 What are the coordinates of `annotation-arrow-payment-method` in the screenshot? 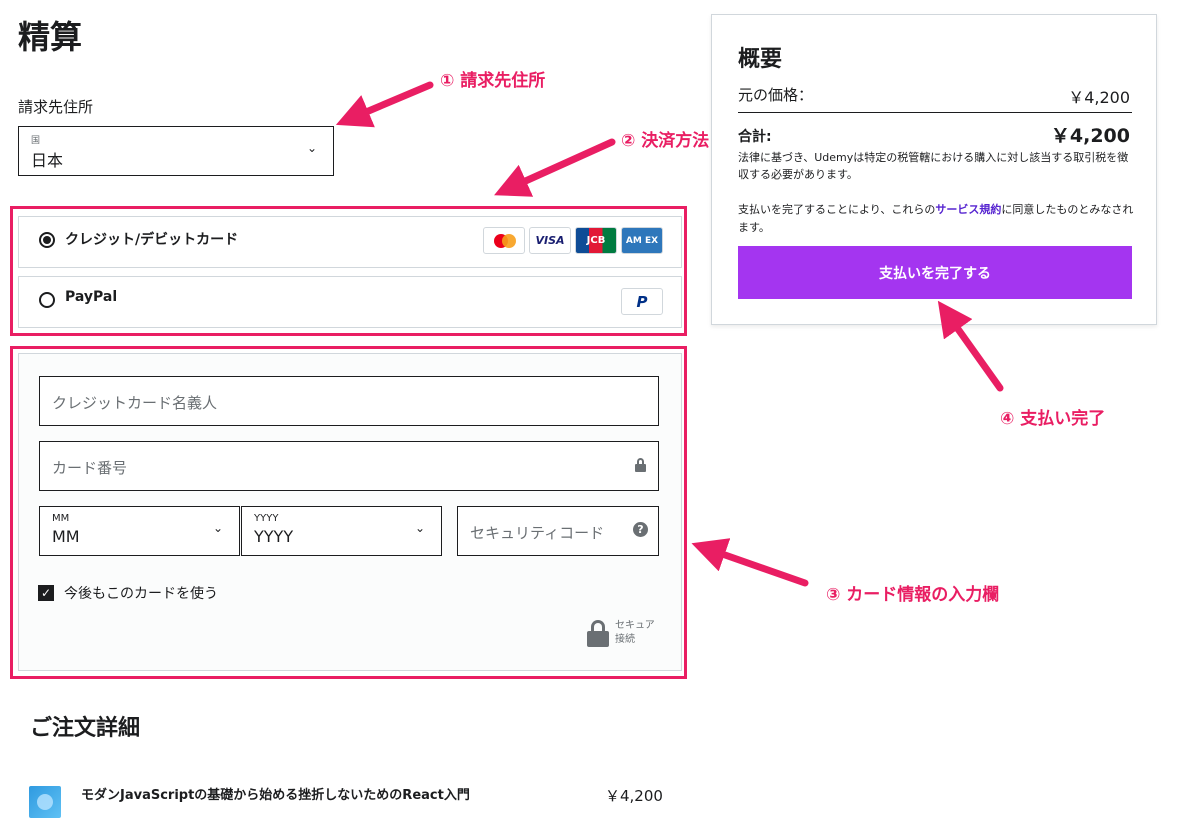 It's located at (555, 167).